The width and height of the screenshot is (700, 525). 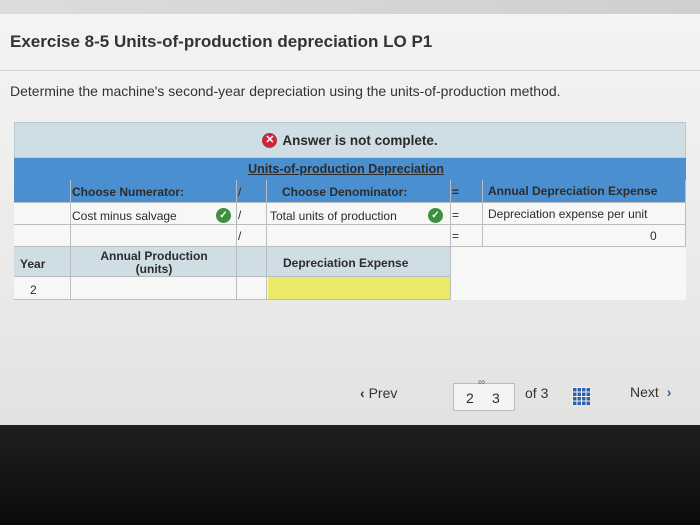 I want to click on numerator-check-icon: ✓, so click(x=223, y=215).